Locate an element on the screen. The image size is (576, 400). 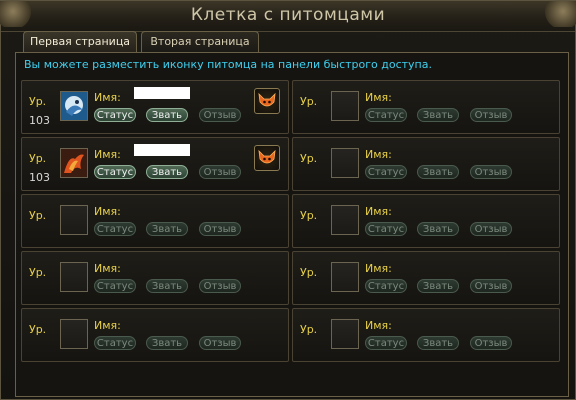
tab-second-page: Вторая страница is located at coordinates (200, 41).